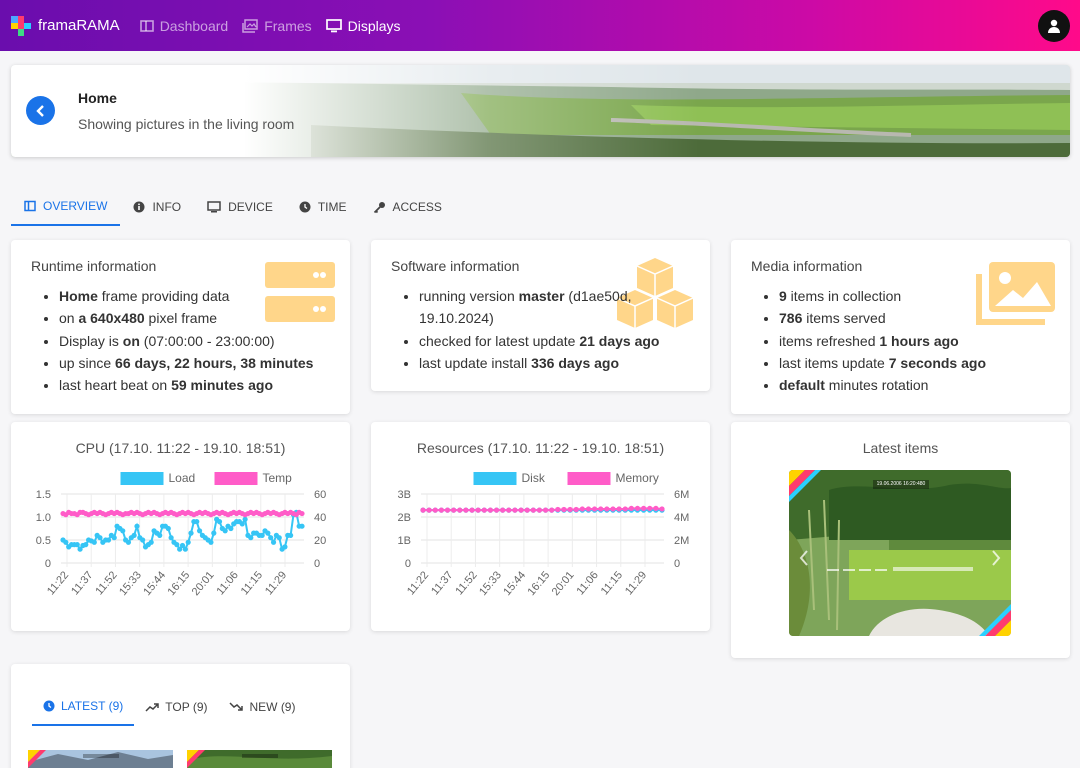 This screenshot has height=768, width=1080. I want to click on tab-new: NEW (9), so click(262, 707).